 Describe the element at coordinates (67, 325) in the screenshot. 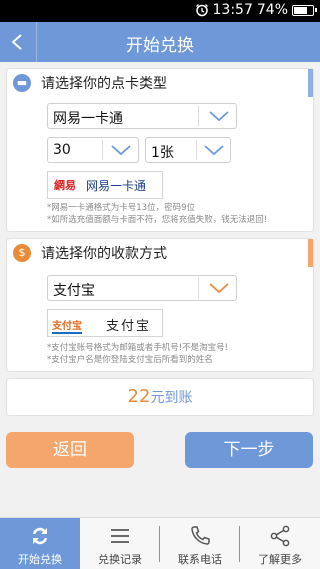

I see `alipay-logo-icon: 支付宝` at that location.